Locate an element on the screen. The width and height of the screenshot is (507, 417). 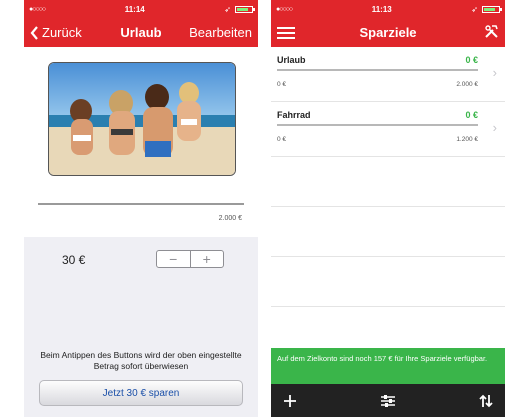
add-goal-button is located at coordinates (290, 401).